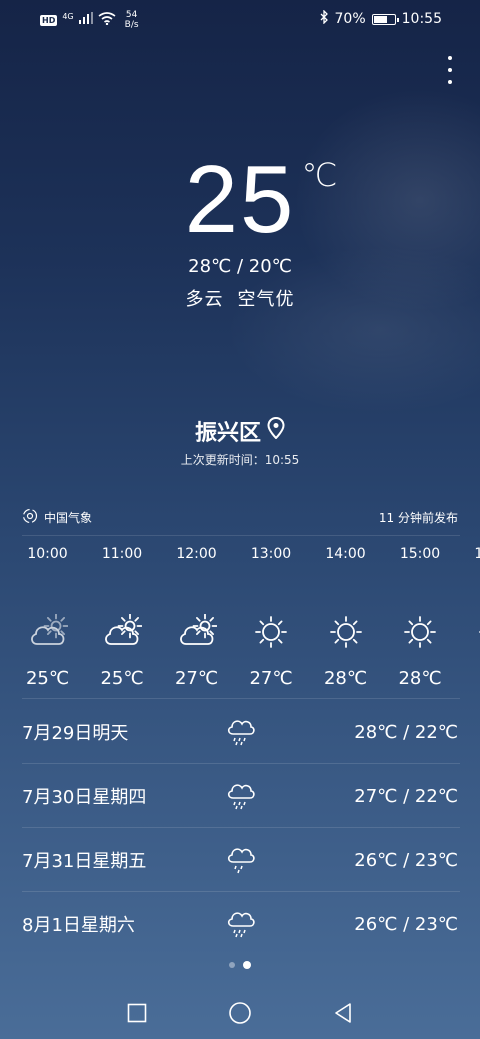 Image resolution: width=480 pixels, height=1039 pixels. I want to click on hourly-time: 16:00, so click(477, 554).